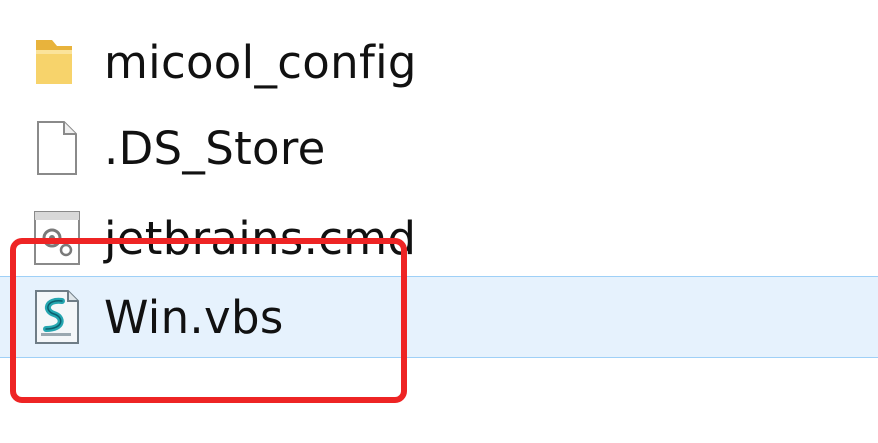 This screenshot has height=443, width=878. Describe the element at coordinates (260, 62) in the screenshot. I see `file-name-label: micool_config` at that location.